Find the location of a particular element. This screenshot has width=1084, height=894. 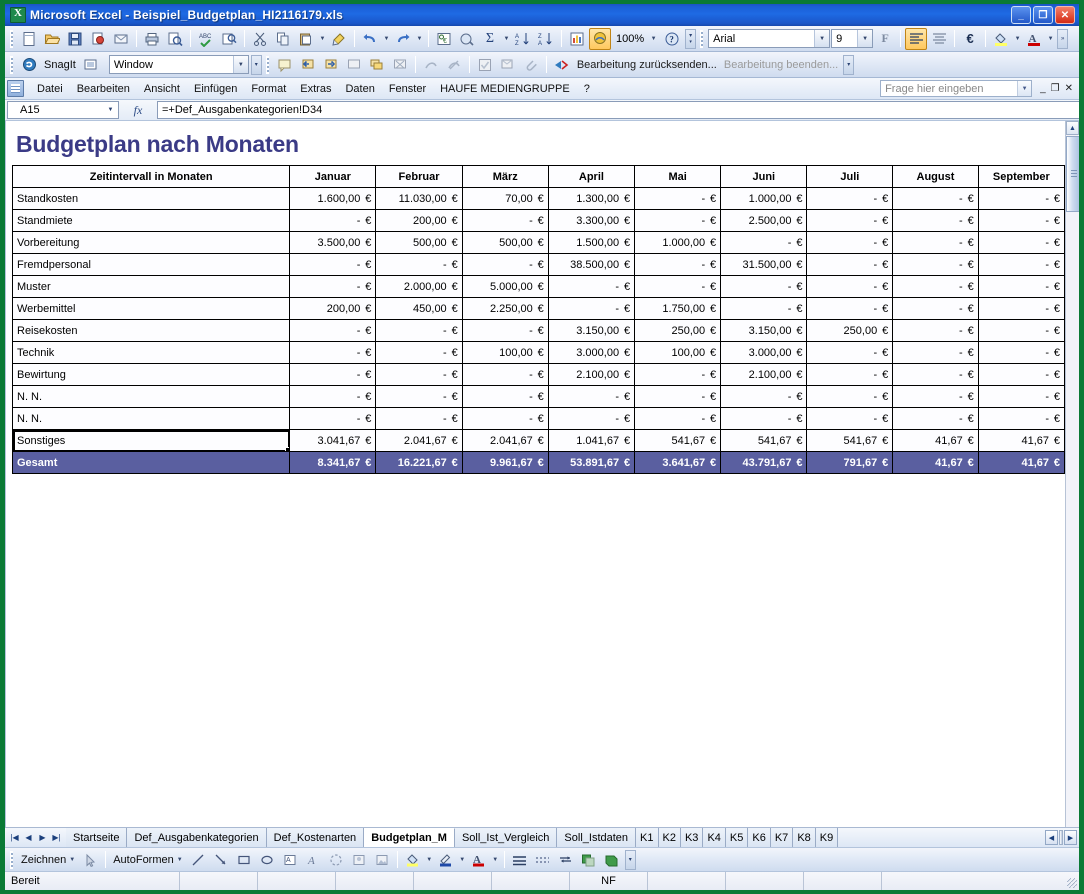

font-name-combo: Arial ▼ is located at coordinates (769, 38).